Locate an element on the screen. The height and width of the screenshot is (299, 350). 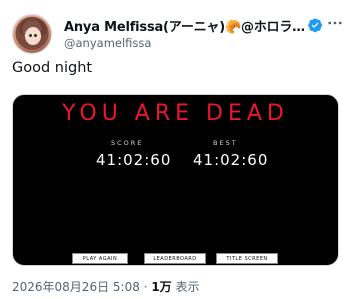
leaderboard-button: LEADERBOARD is located at coordinates (175, 258).